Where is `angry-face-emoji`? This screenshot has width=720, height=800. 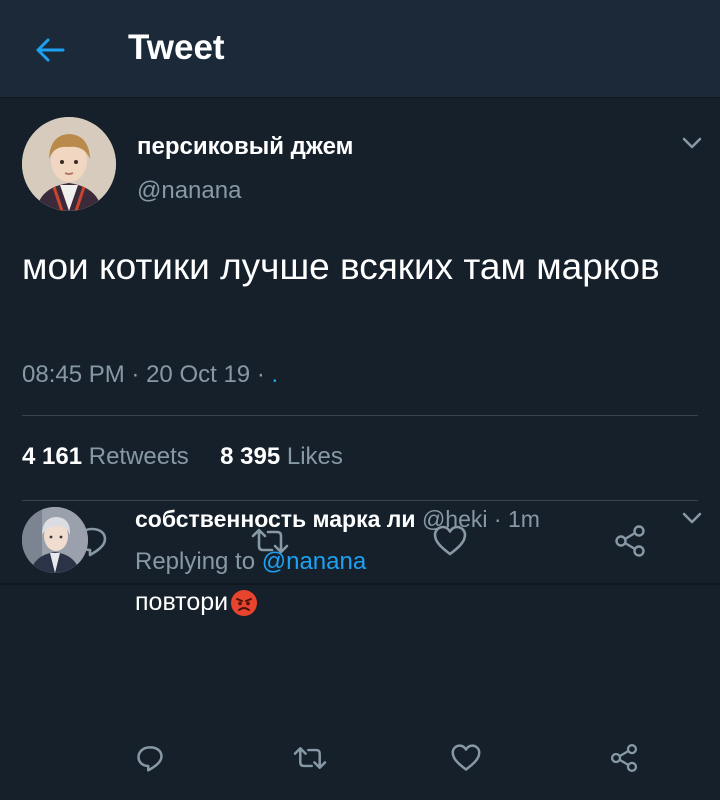 angry-face-emoji is located at coordinates (244, 602).